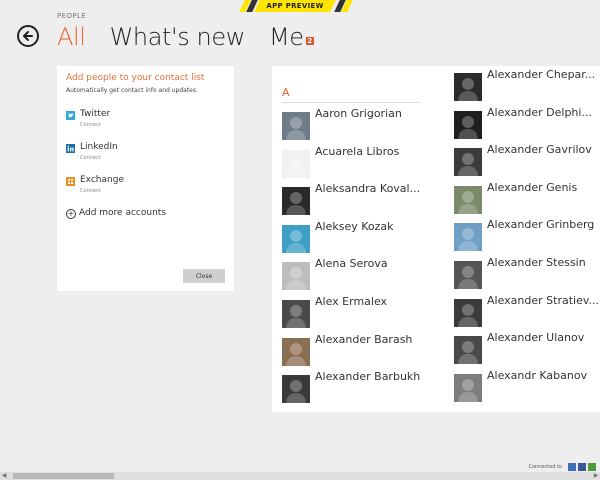  Describe the element at coordinates (351, 264) in the screenshot. I see `contact-name: Alena Serova` at that location.